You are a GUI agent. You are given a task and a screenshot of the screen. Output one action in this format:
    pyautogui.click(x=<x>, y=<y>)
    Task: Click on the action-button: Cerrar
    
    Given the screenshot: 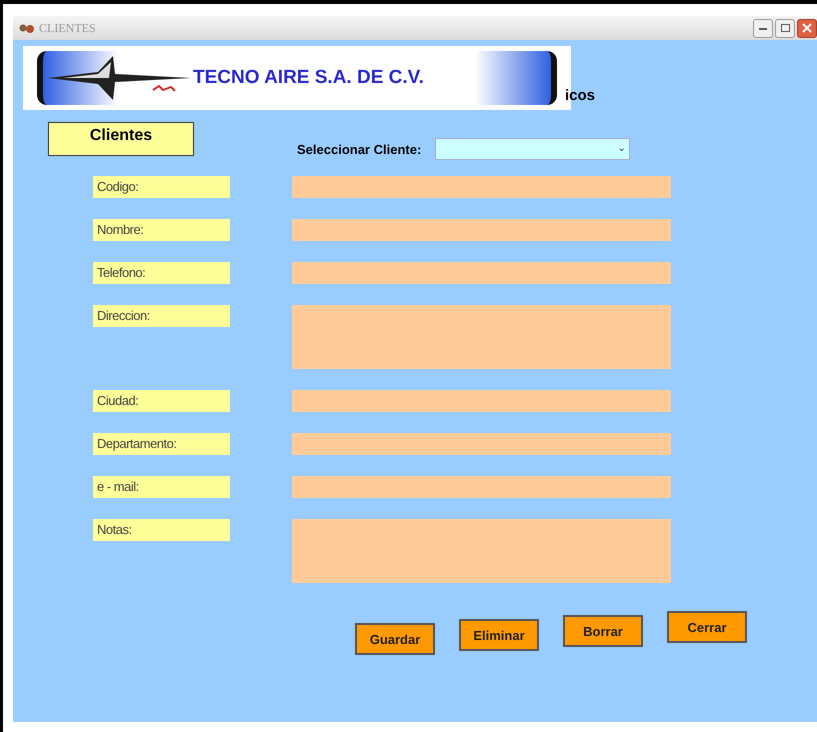 What is the action you would take?
    pyautogui.click(x=707, y=627)
    